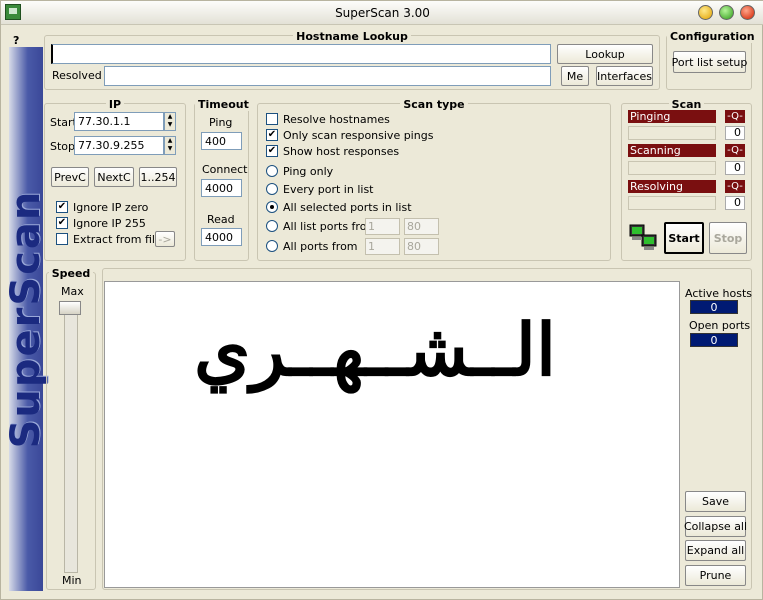 Image resolution: width=763 pixels, height=600 pixels. I want to click on active-hosts-count: 0, so click(714, 307).